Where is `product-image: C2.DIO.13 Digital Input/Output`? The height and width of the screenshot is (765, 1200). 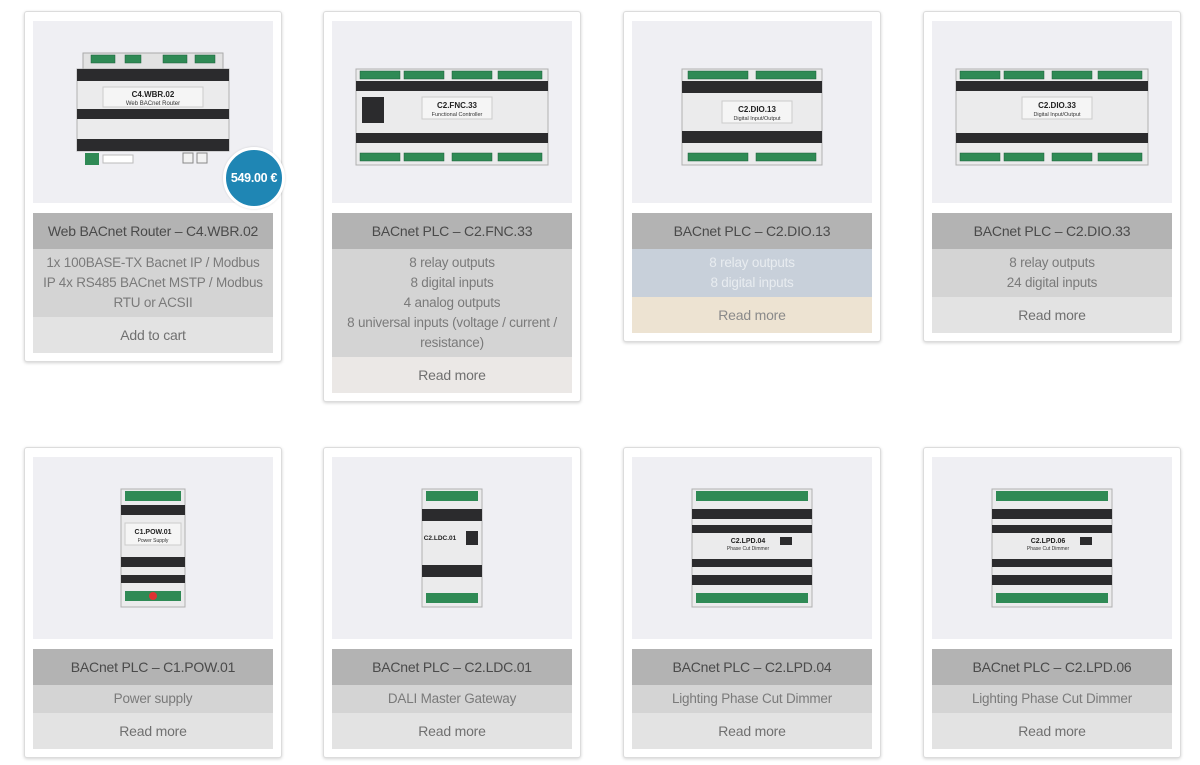
product-image: C2.DIO.13 Digital Input/Output is located at coordinates (752, 112).